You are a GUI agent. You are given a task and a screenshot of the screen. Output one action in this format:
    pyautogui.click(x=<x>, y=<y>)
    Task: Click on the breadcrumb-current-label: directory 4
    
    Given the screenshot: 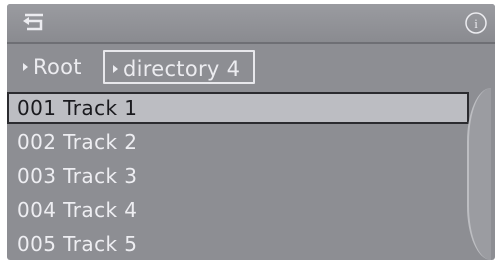 What is the action you would take?
    pyautogui.click(x=182, y=69)
    